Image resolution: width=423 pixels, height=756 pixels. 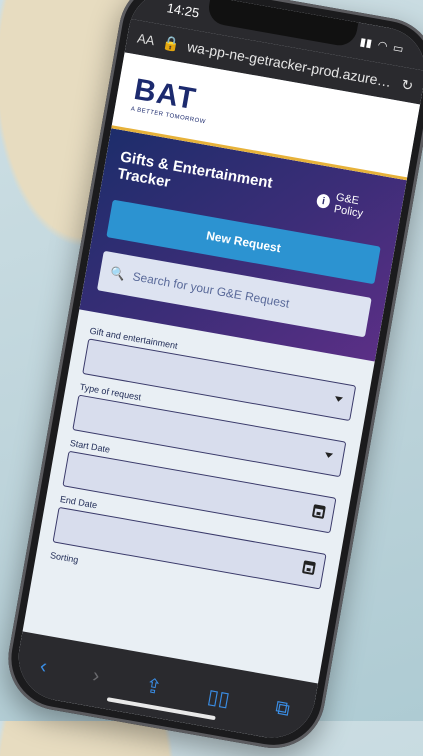 What do you see at coordinates (365, 42) in the screenshot?
I see `signal-icon: ▮▮` at bounding box center [365, 42].